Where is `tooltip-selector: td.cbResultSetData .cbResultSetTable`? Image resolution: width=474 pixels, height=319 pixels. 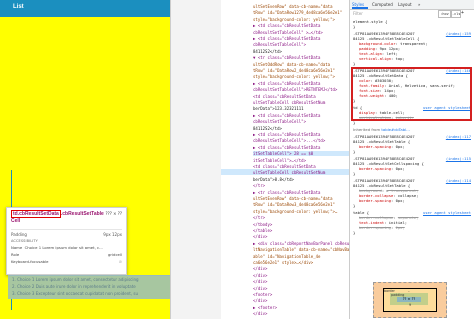
tooltip-selector: td.cbResultSetData .cbResultSetTable is located at coordinates (57, 214).